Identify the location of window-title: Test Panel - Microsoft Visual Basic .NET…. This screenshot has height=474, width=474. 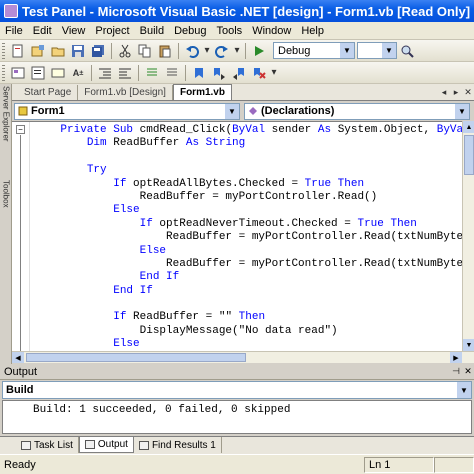
(246, 11).